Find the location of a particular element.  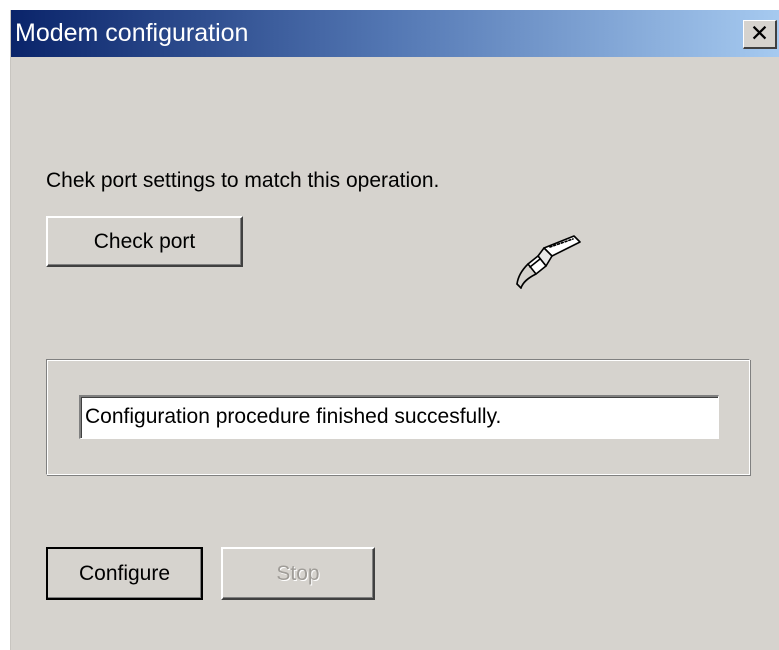

serial-cable-plug-icon is located at coordinates (548, 262).